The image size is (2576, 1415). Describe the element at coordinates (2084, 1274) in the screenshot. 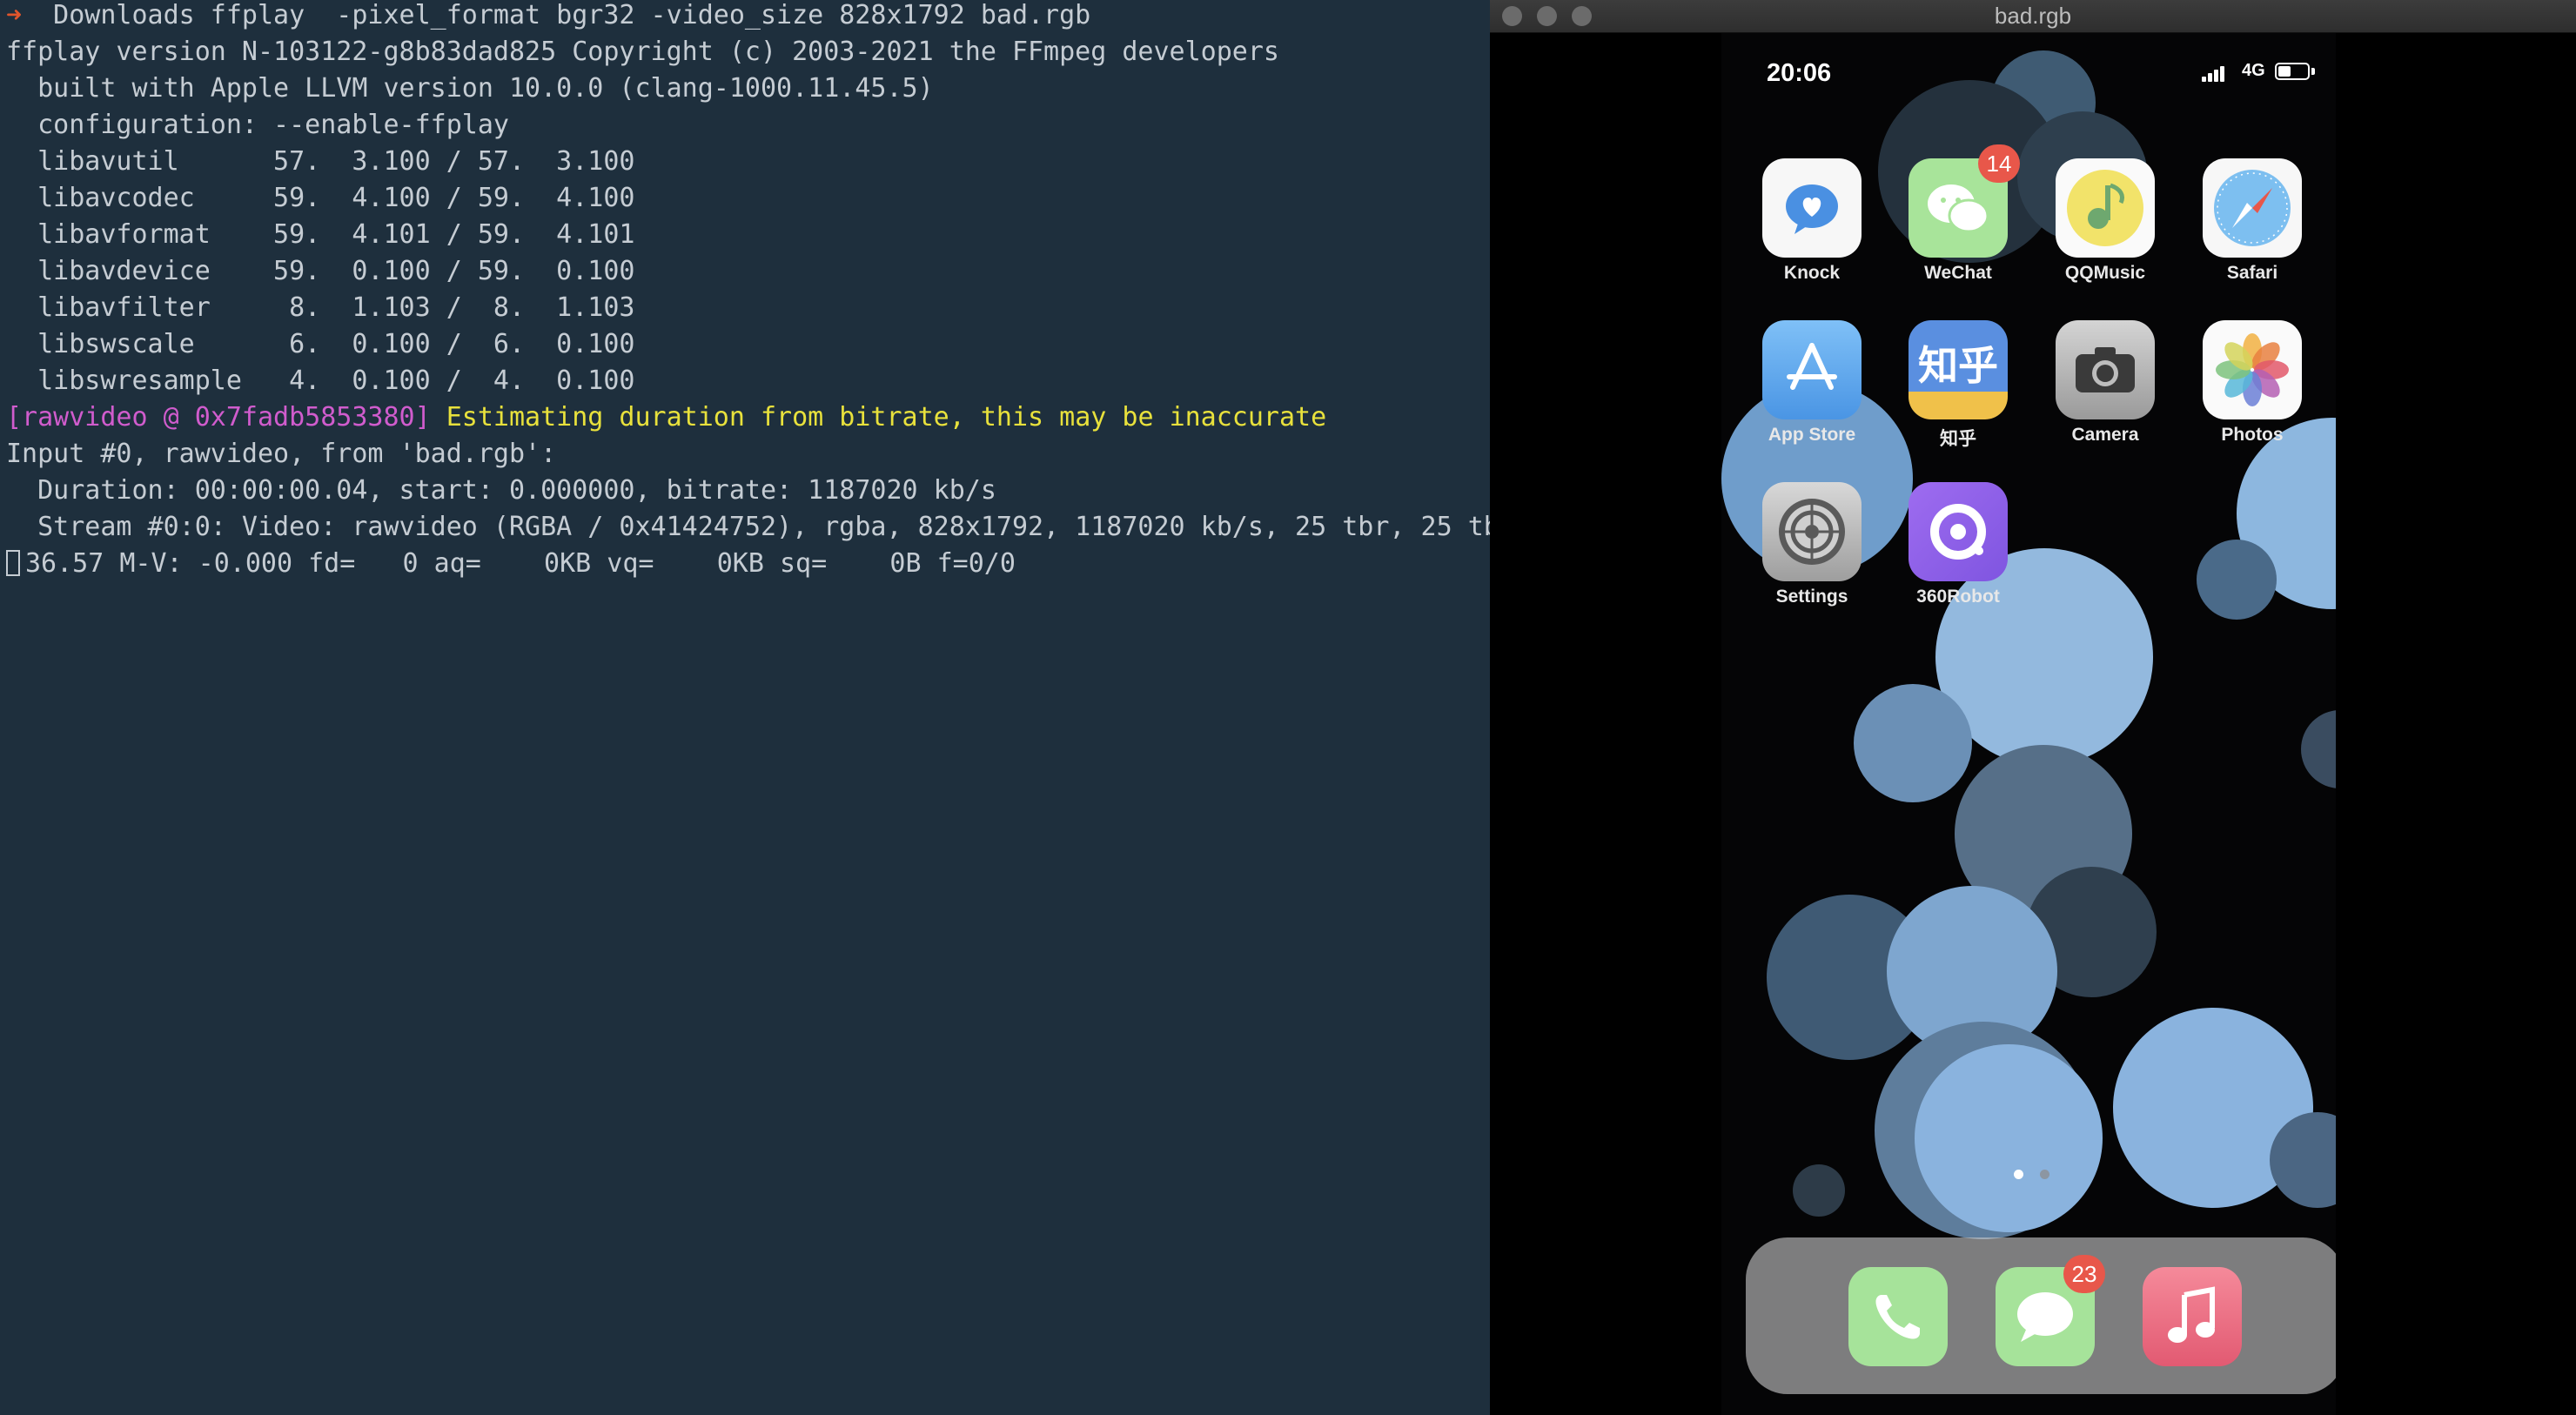

I see `messages-badge: 23` at that location.